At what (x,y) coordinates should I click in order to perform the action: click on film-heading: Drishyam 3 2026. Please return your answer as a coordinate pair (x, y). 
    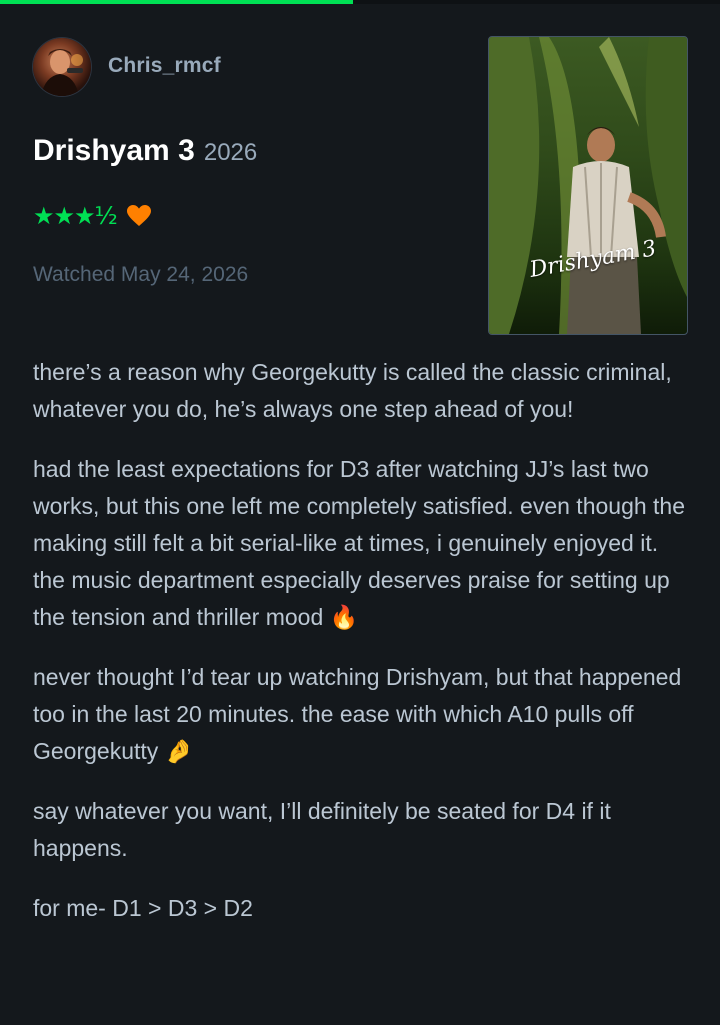
    Looking at the image, I should click on (145, 151).